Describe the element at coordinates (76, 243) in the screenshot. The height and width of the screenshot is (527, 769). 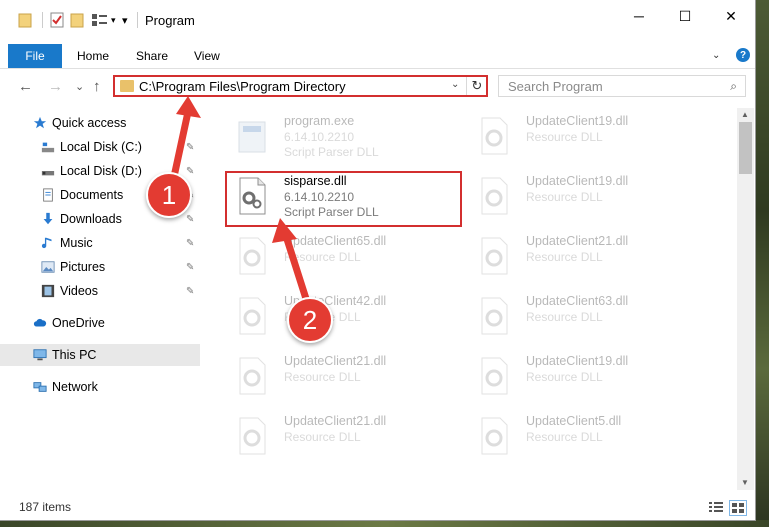
I see `sidebar-item-label: Music` at that location.